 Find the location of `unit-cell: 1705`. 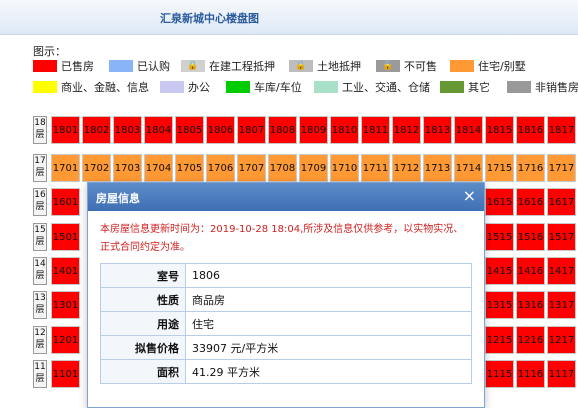

unit-cell: 1705 is located at coordinates (189, 168).